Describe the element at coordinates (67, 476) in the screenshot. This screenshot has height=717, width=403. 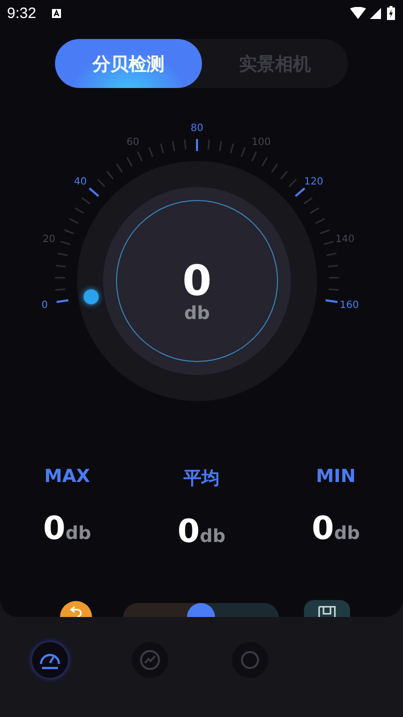
I see `stat-label: MAX` at that location.